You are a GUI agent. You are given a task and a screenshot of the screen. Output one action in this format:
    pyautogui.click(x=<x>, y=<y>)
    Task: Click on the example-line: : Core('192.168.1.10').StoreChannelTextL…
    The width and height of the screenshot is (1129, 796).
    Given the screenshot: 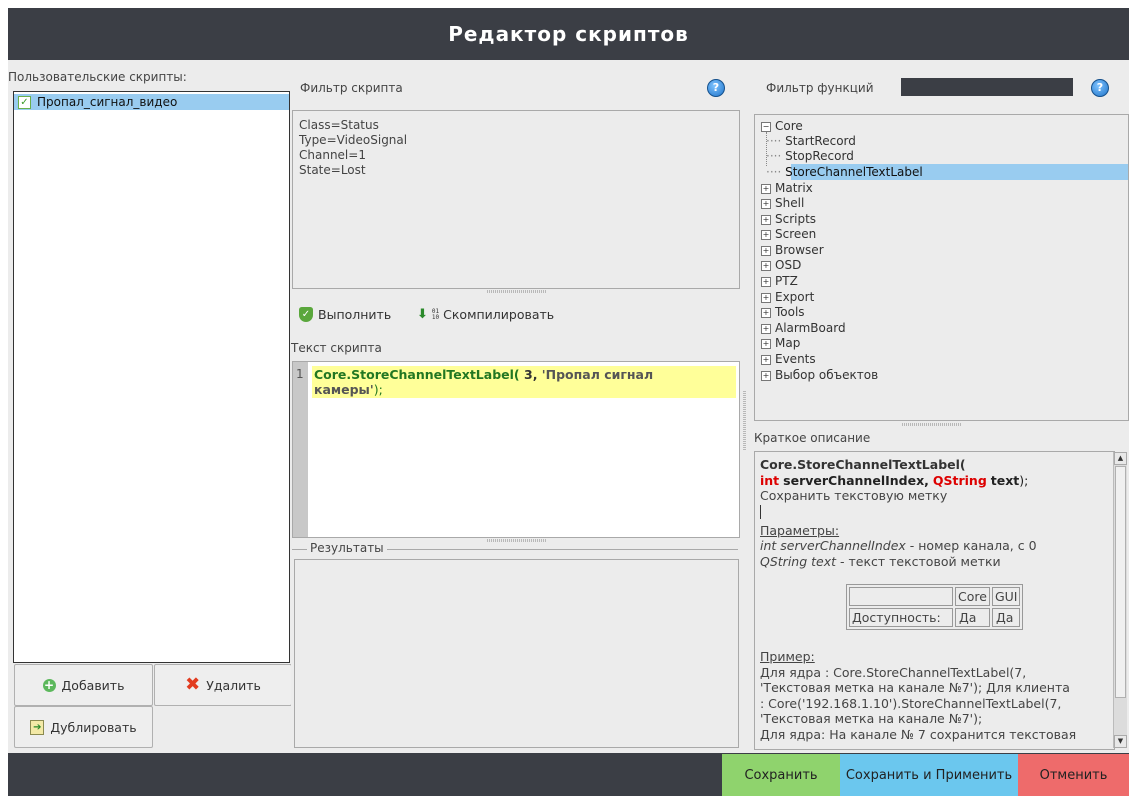 What is the action you would take?
    pyautogui.click(x=911, y=703)
    